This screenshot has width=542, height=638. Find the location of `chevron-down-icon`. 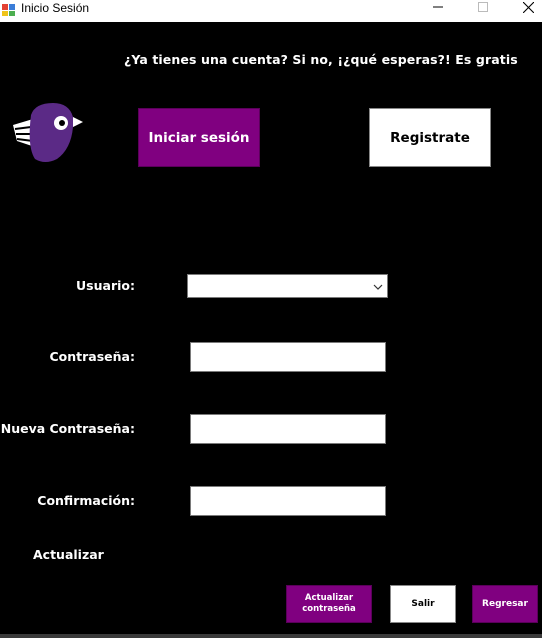

chevron-down-icon is located at coordinates (378, 287).